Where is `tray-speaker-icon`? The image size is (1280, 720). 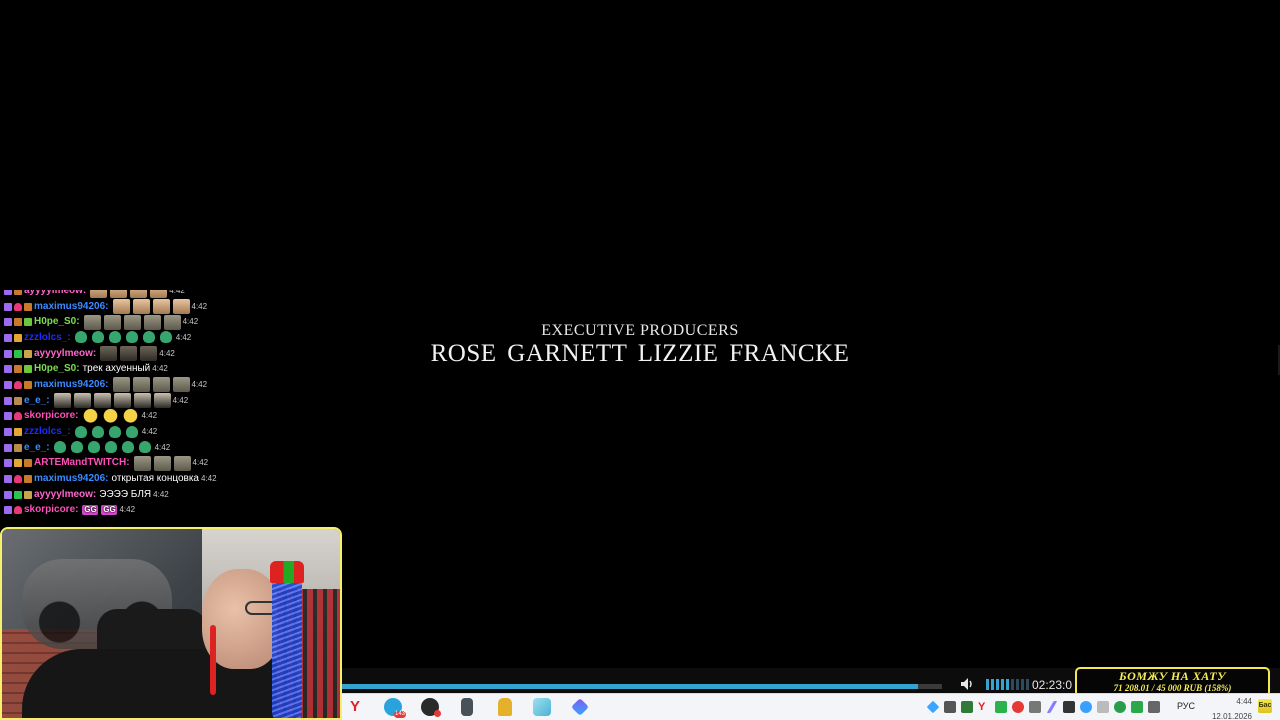 tray-speaker-icon is located at coordinates (1103, 707).